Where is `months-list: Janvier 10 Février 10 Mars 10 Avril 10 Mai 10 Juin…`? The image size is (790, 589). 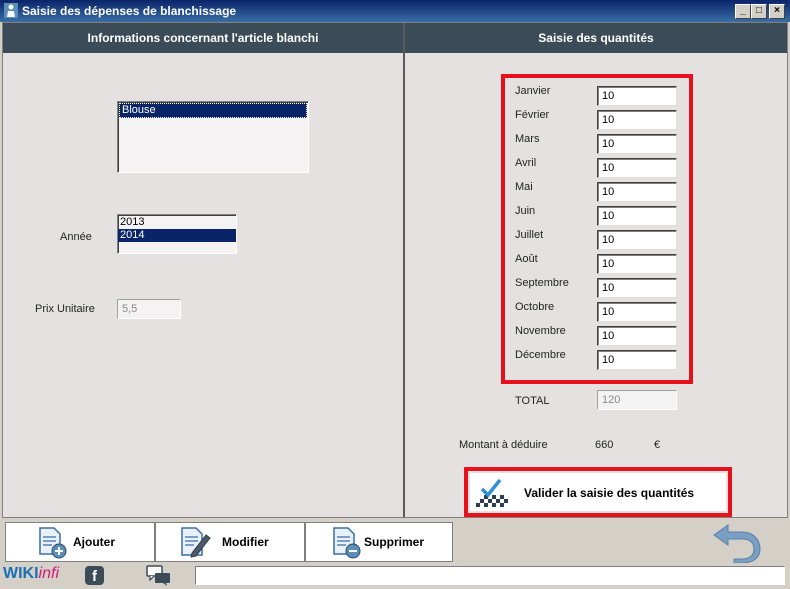
months-list: Janvier 10 Février 10 Mars 10 Avril 10 Mai 10 Juin… is located at coordinates (600, 230).